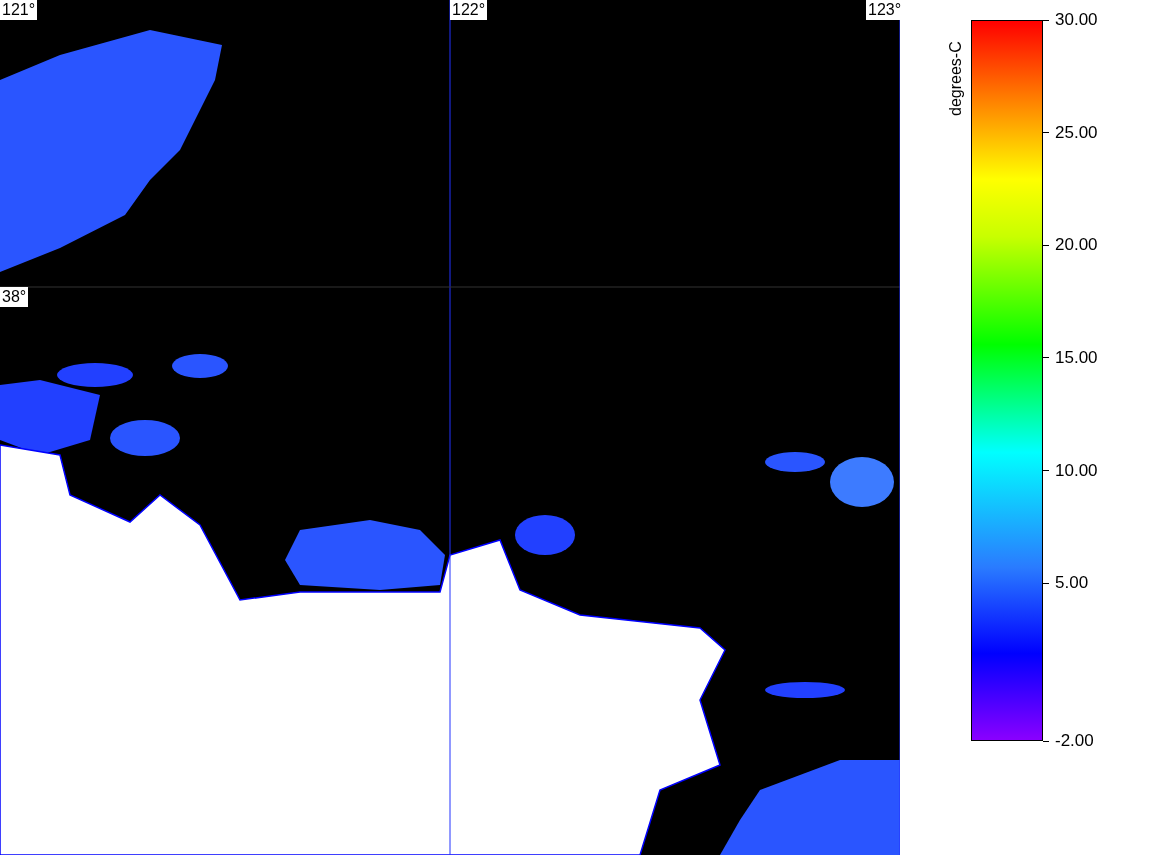  Describe the element at coordinates (1072, 583) in the screenshot. I see `scale-tick-label: 5.00` at that location.